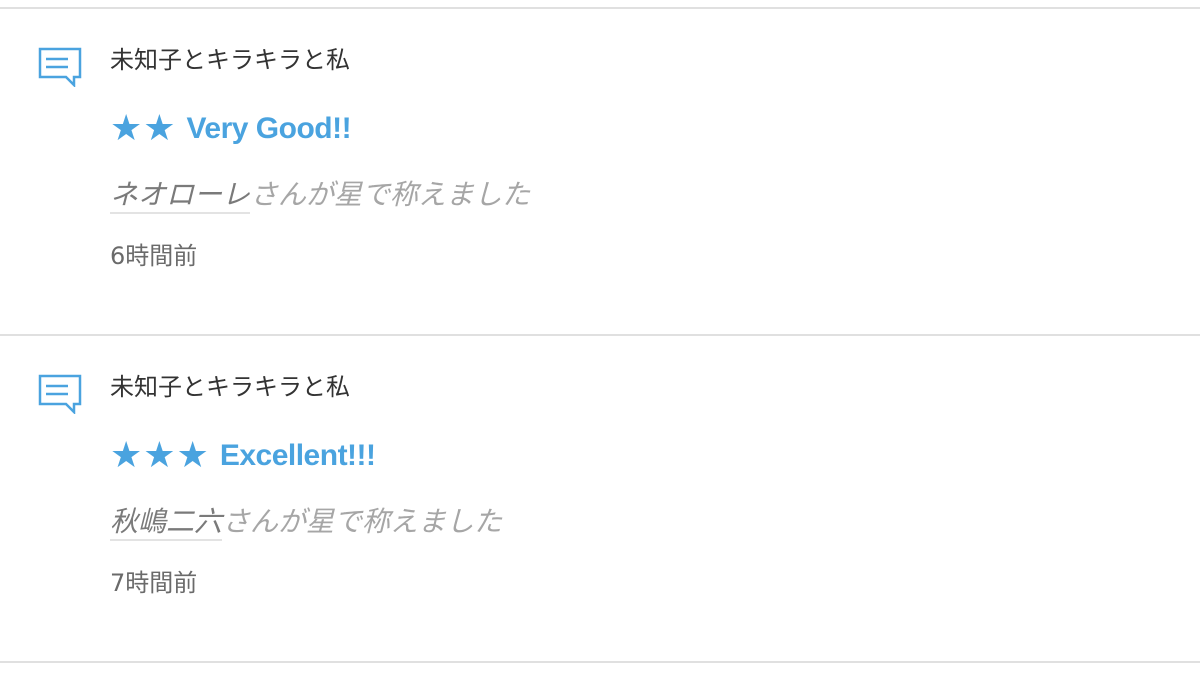  I want to click on timestamp: 7時間前, so click(154, 583).